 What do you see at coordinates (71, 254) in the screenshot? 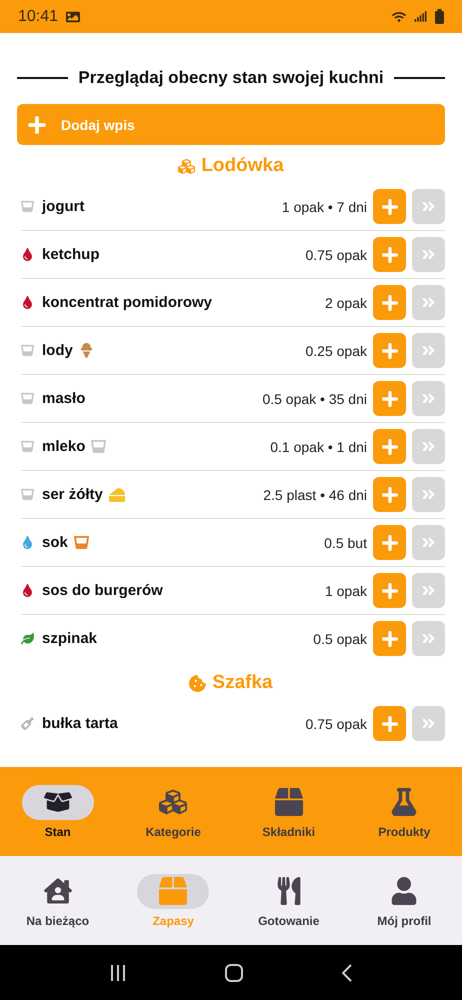
I see `item-name: ketchup` at bounding box center [71, 254].